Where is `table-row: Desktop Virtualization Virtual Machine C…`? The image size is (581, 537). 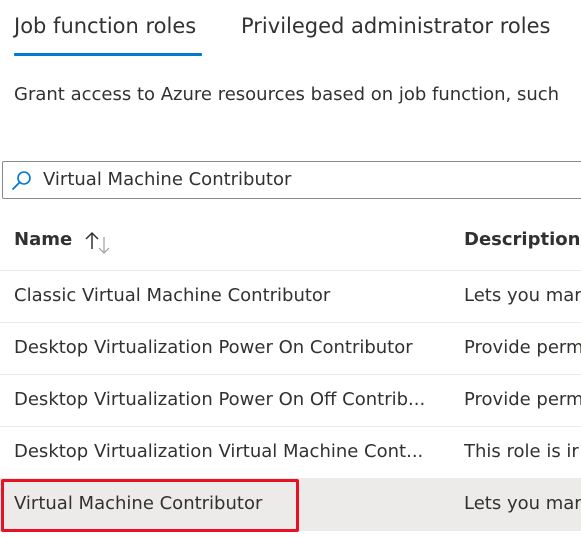 table-row: Desktop Virtualization Virtual Machine C… is located at coordinates (290, 453).